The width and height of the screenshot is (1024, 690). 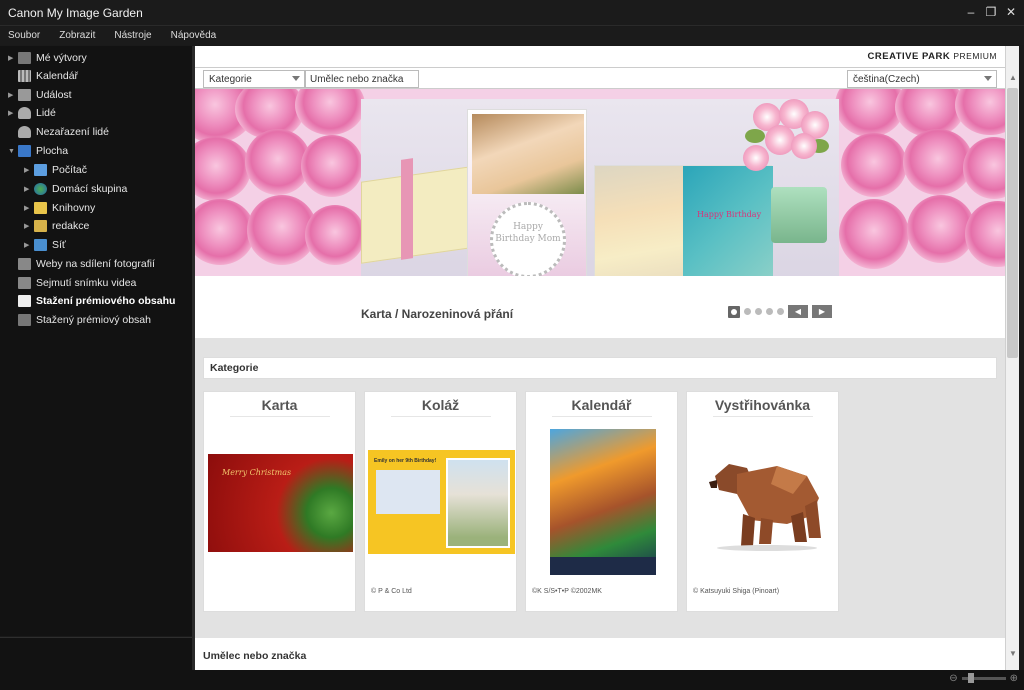 I want to click on sidebar-item-lide: ▶ Lidé, so click(x=32, y=113).